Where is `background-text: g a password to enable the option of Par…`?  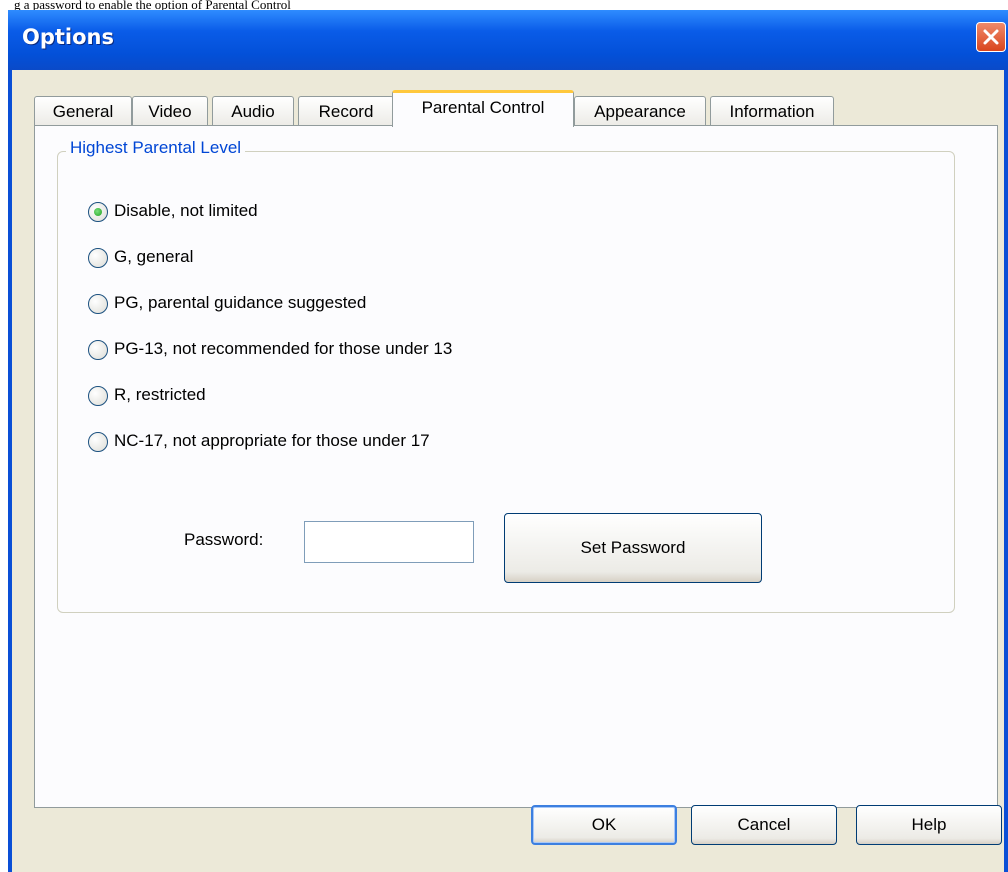 background-text: g a password to enable the option of Par… is located at coordinates (152, 5).